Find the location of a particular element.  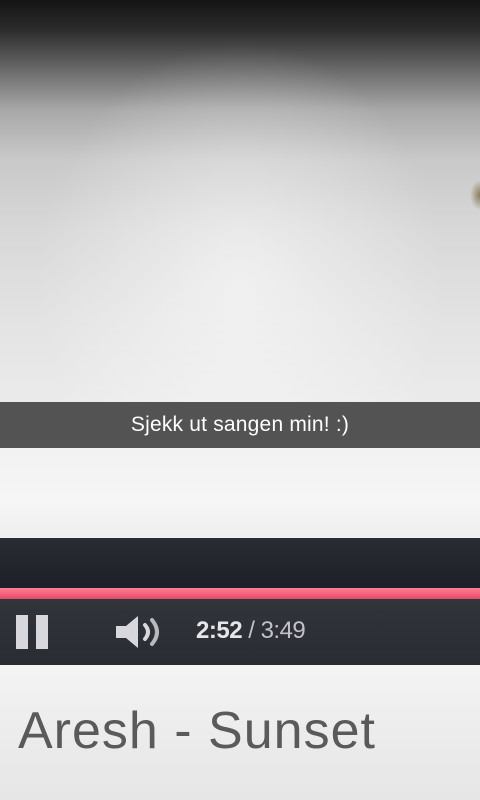

progress-fill is located at coordinates (240, 593).